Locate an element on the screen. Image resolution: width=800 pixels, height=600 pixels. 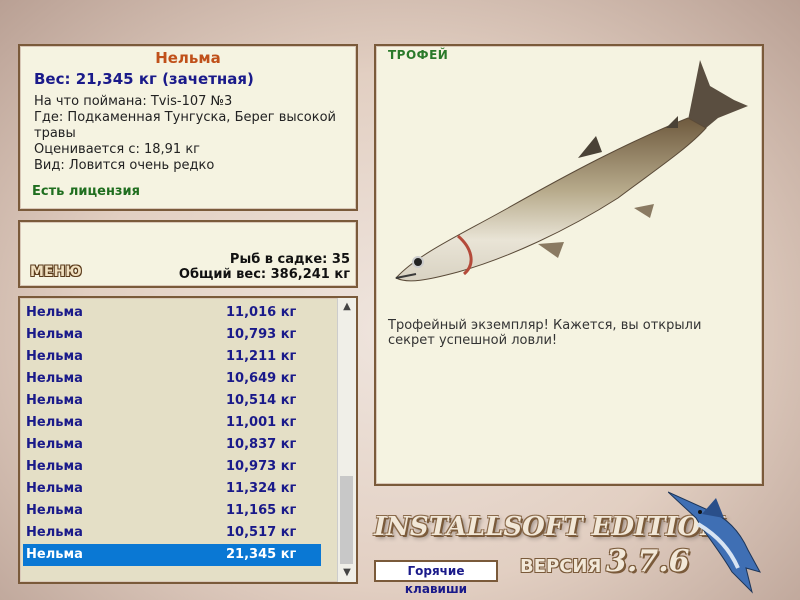
list-item: Нельма 11,165 кг is located at coordinates (172, 511).